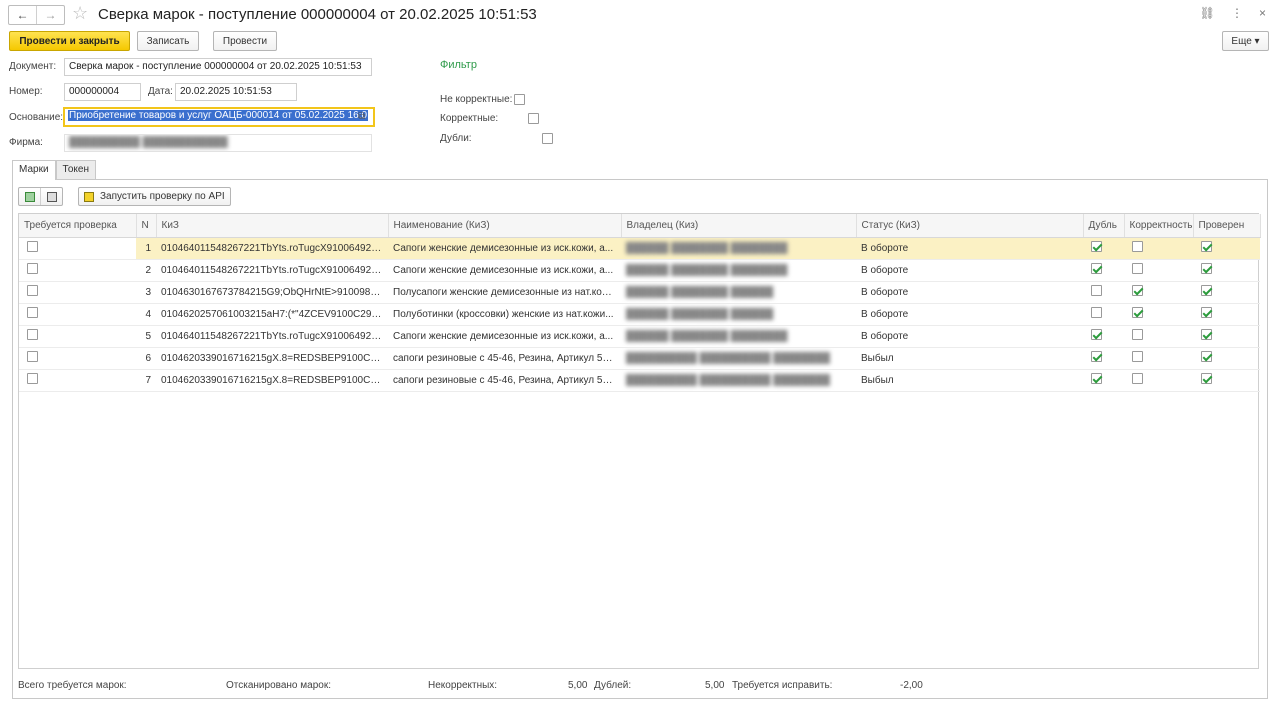 The image size is (1280, 706). What do you see at coordinates (154, 196) in the screenshot?
I see `run-api-check-button: Запустить проверку по API` at bounding box center [154, 196].